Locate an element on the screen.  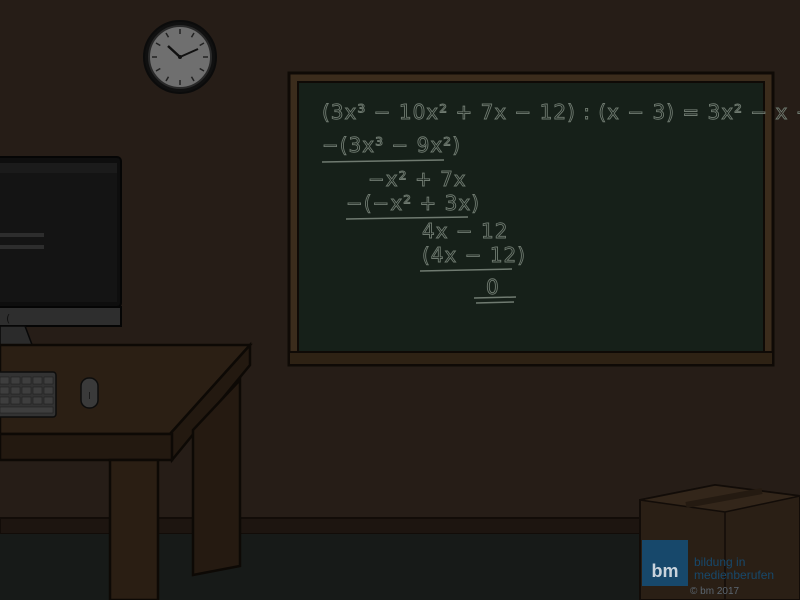
chalk-line-7: 0 is located at coordinates (493, 287).